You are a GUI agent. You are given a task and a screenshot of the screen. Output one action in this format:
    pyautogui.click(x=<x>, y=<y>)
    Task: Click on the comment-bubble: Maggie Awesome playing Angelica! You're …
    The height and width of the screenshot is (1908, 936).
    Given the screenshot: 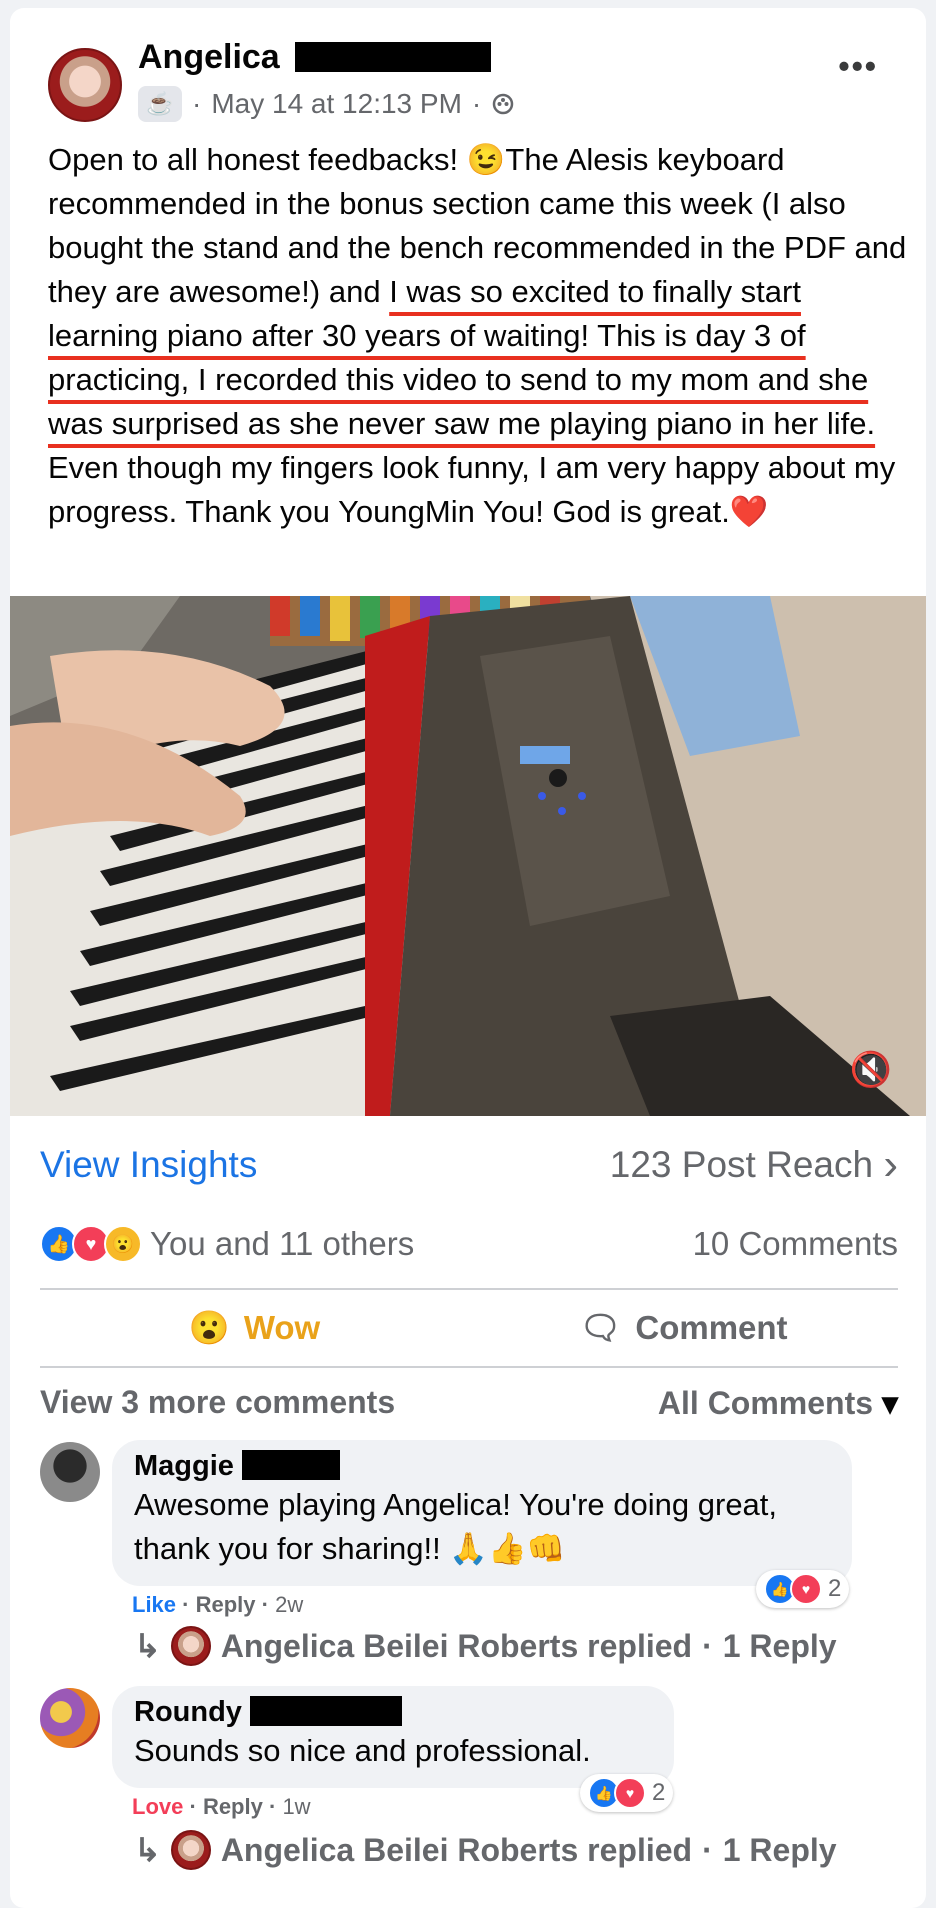 What is the action you would take?
    pyautogui.click(x=482, y=1513)
    